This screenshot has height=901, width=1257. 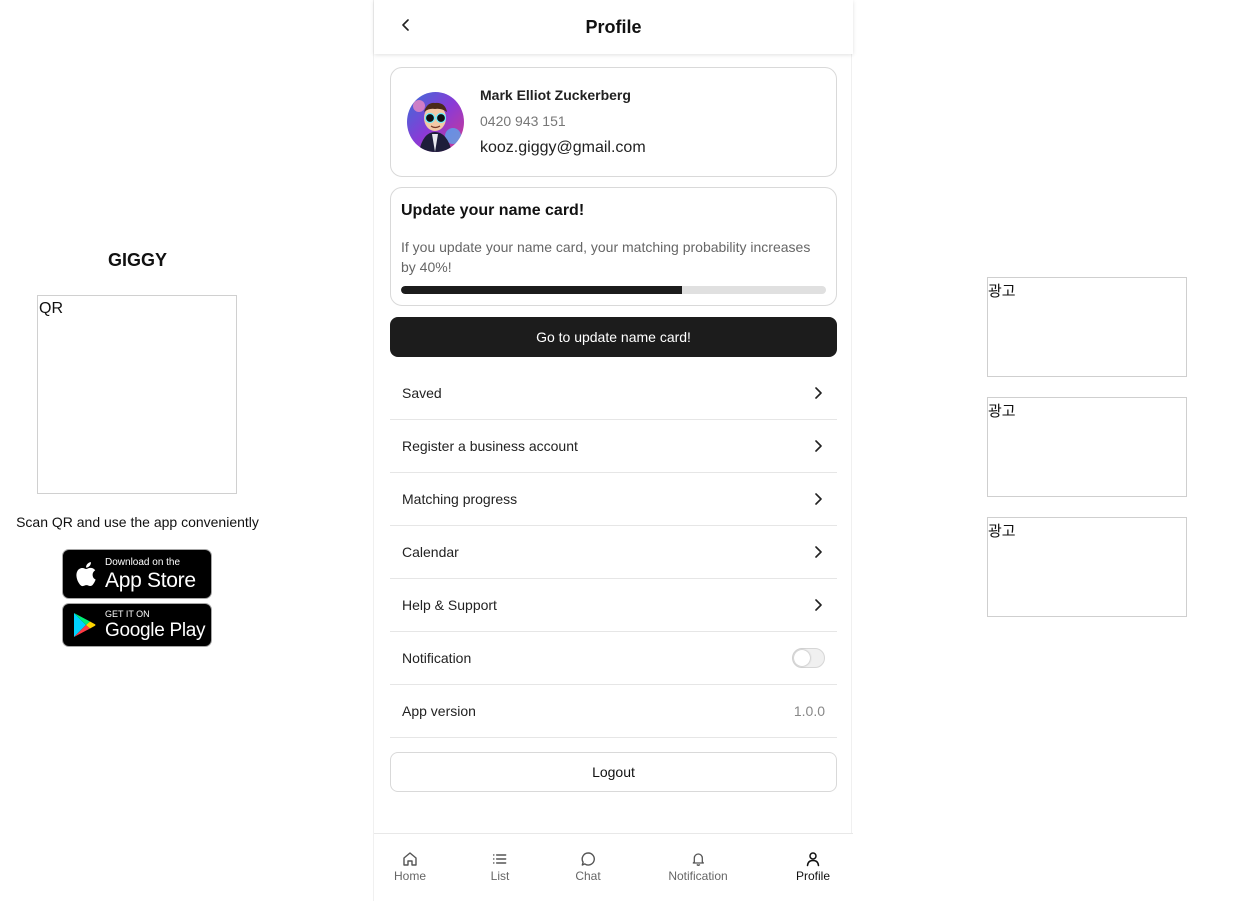 What do you see at coordinates (449, 605) in the screenshot?
I see `menu-item-label: Help & Support` at bounding box center [449, 605].